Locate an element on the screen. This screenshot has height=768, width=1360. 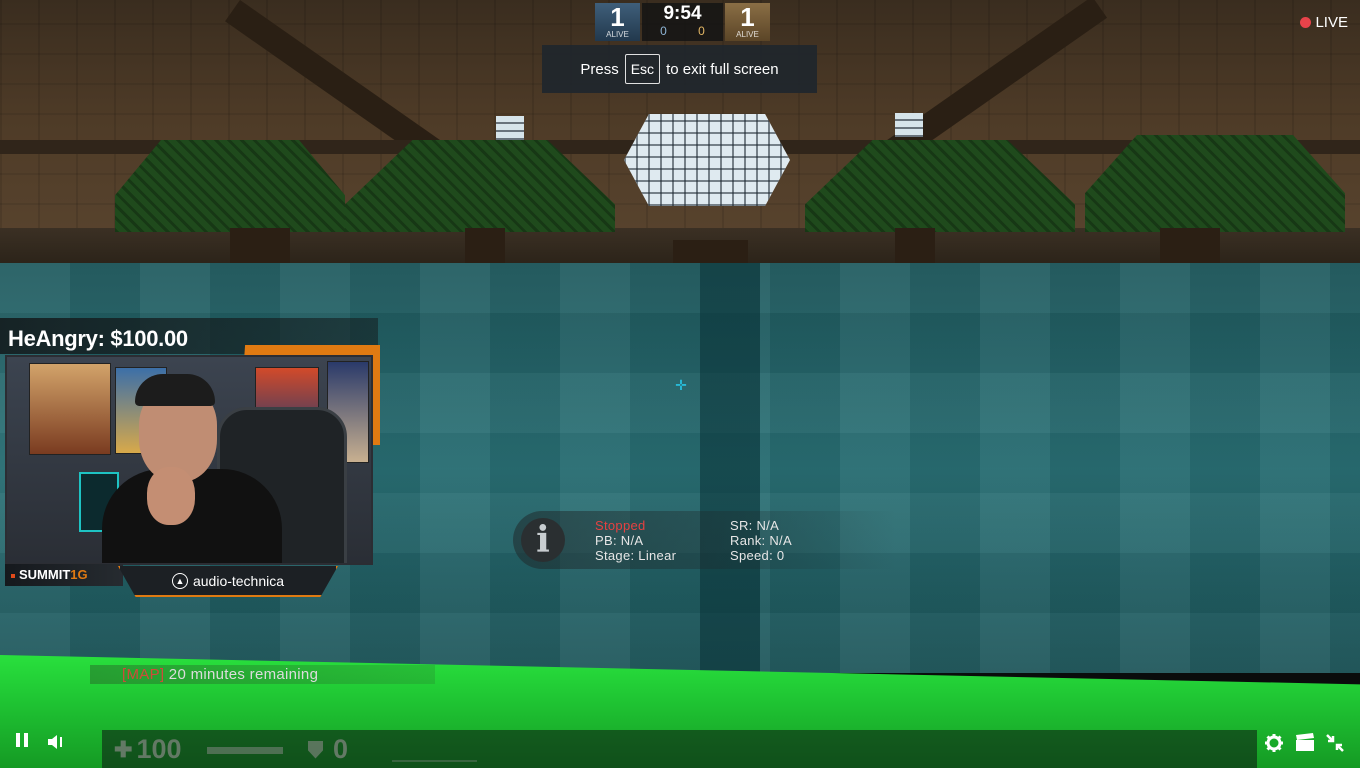
streamer-name: SUMMIT is located at coordinates (45, 574).